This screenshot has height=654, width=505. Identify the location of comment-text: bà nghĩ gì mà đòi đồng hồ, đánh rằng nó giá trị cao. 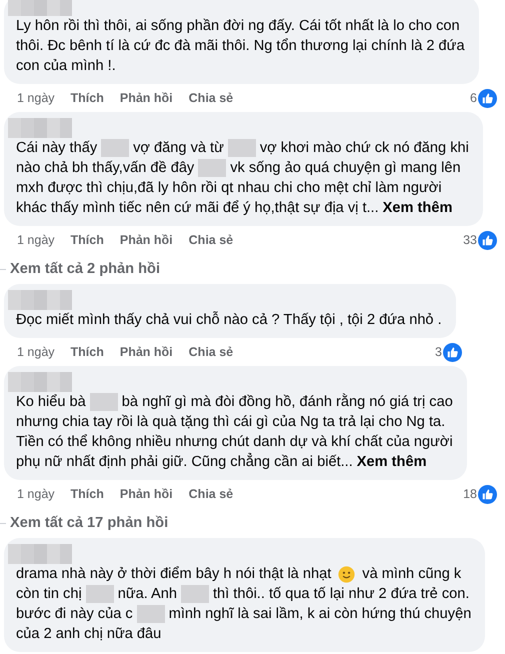
(287, 402).